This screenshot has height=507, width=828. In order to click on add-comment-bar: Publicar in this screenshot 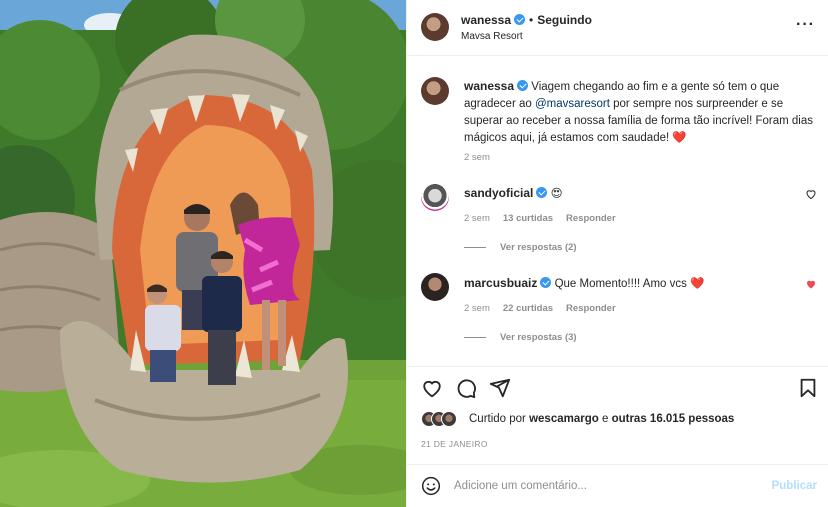, I will do `click(617, 485)`.